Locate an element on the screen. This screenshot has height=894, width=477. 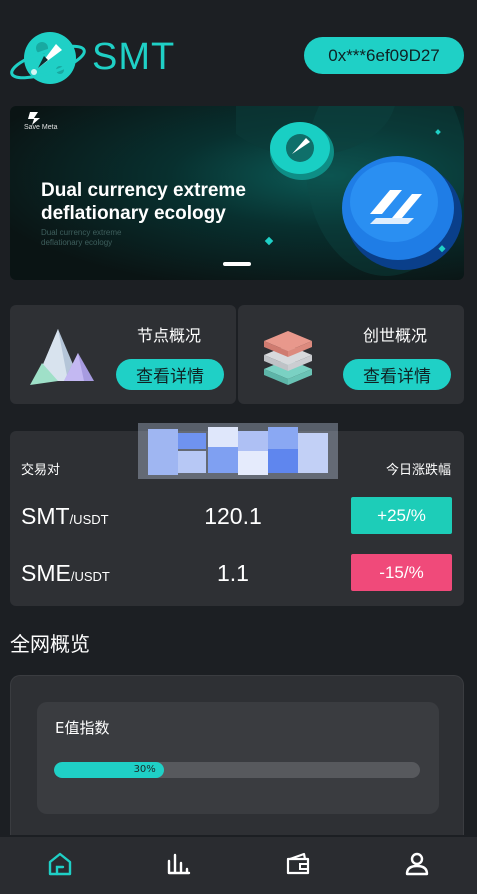
nav-home is located at coordinates (59, 865).